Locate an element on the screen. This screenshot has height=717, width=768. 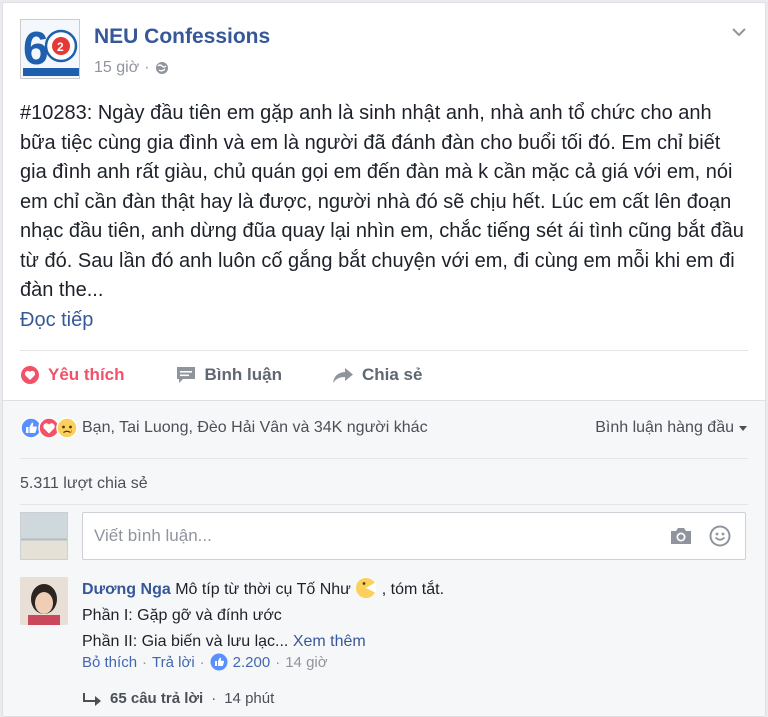
replies-count: 65 câu trả lời is located at coordinates (156, 698).